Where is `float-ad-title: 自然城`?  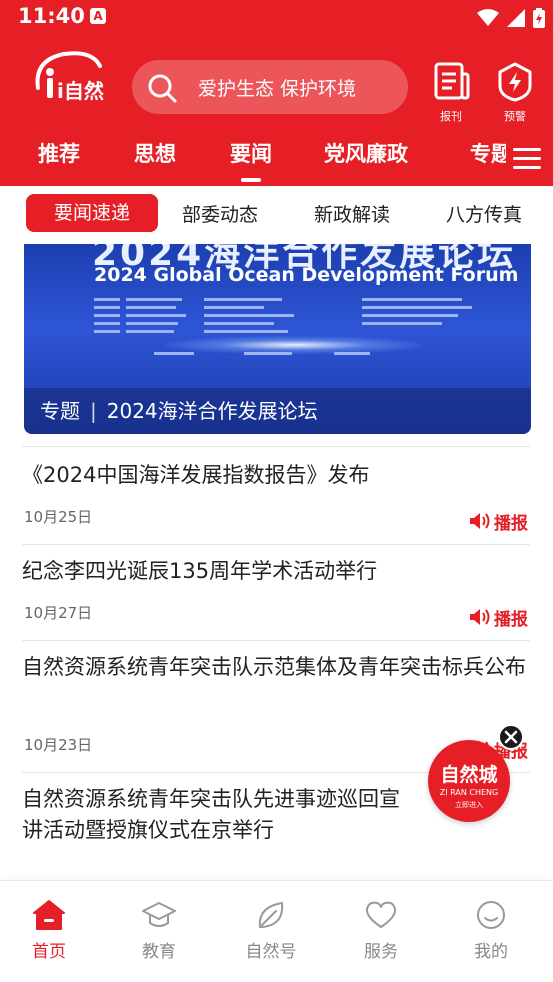 float-ad-title: 自然城 is located at coordinates (469, 775).